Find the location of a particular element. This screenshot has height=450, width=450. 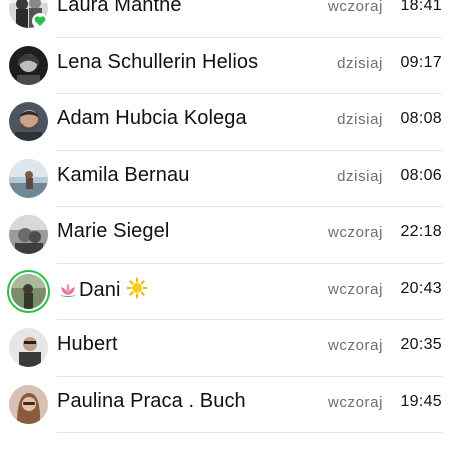

last-message-time: 20:35 is located at coordinates (421, 344).